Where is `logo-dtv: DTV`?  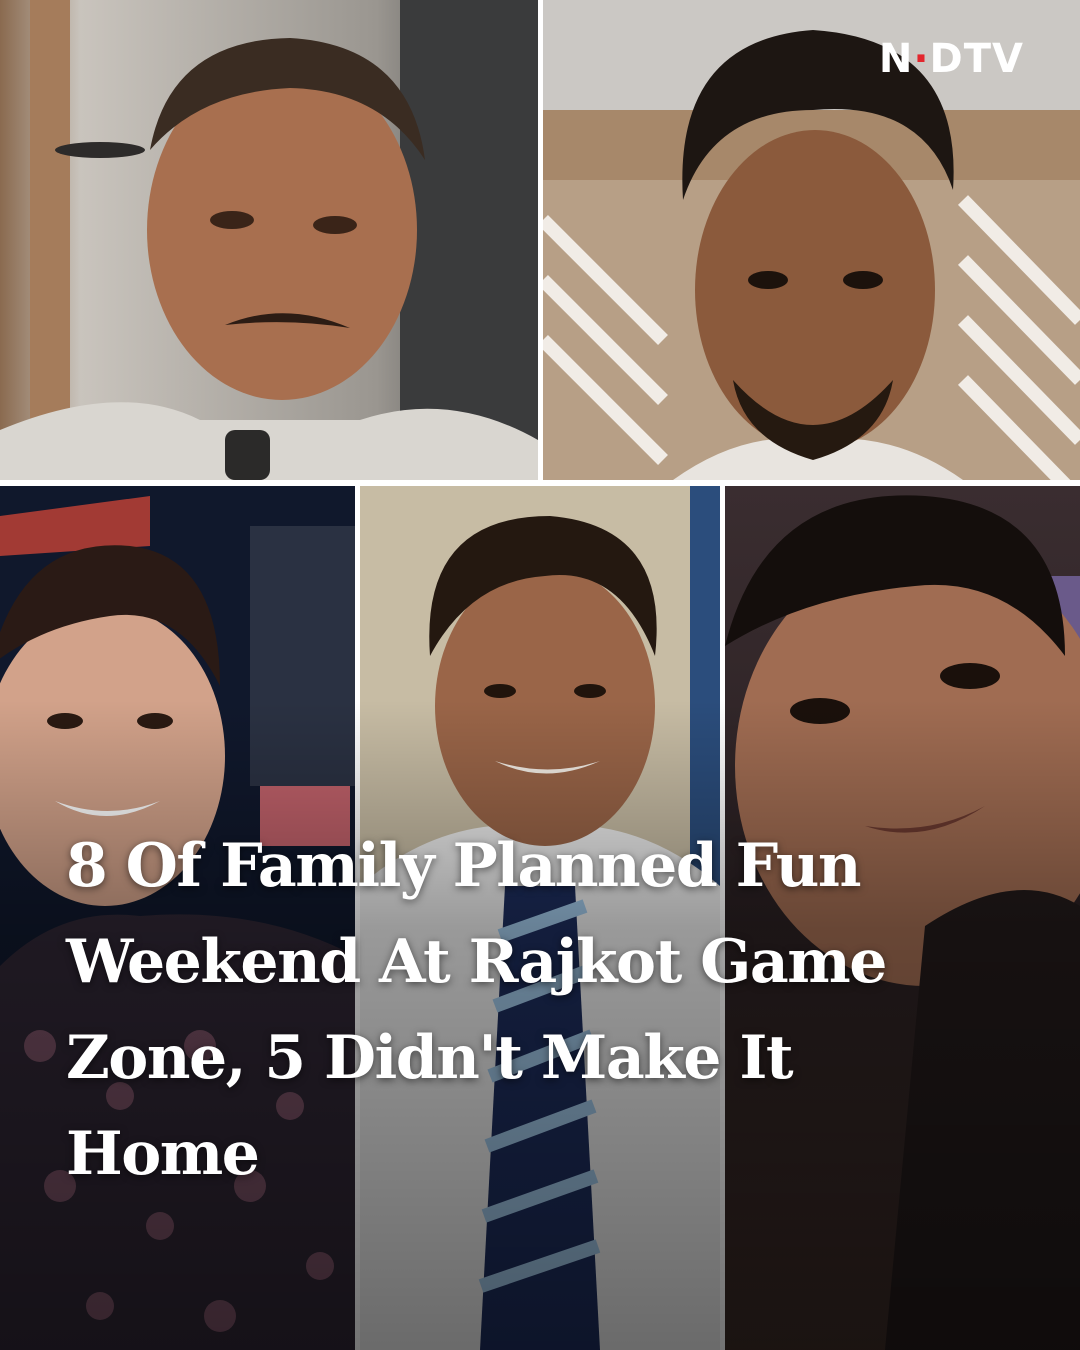 logo-dtv: DTV is located at coordinates (976, 59).